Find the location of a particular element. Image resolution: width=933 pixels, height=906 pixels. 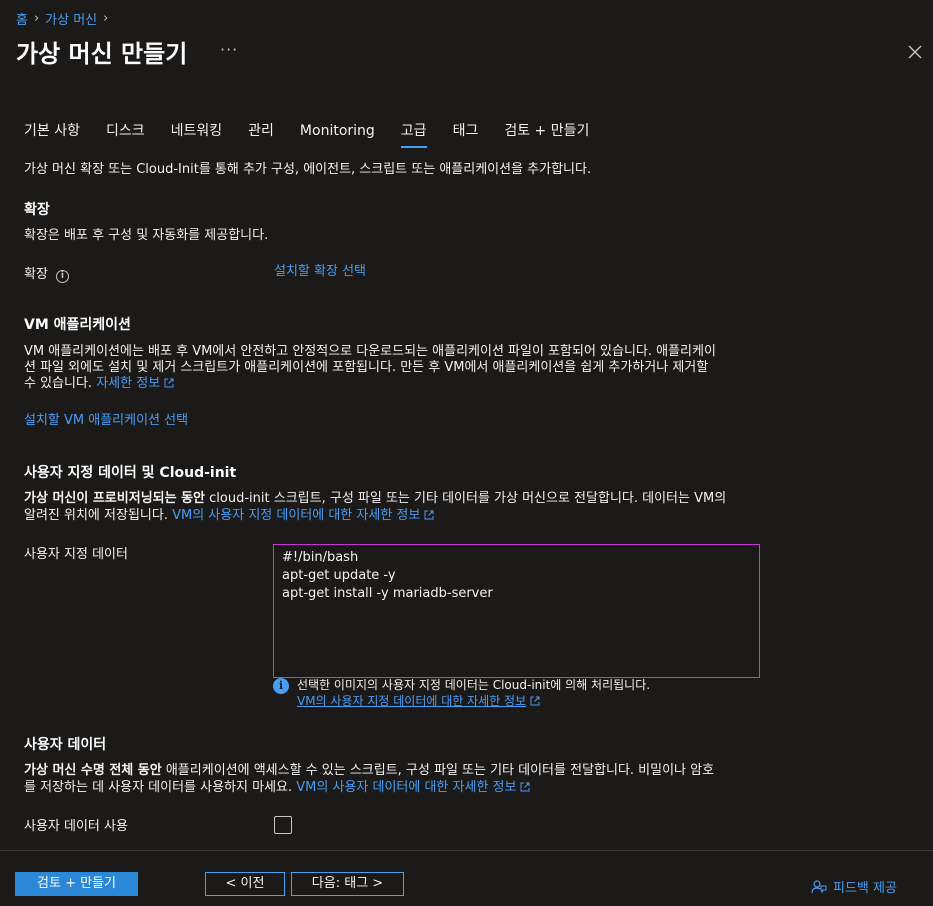

custom-data-heading: 사용자 지정 데이터 및 Cloud-init is located at coordinates (130, 473).